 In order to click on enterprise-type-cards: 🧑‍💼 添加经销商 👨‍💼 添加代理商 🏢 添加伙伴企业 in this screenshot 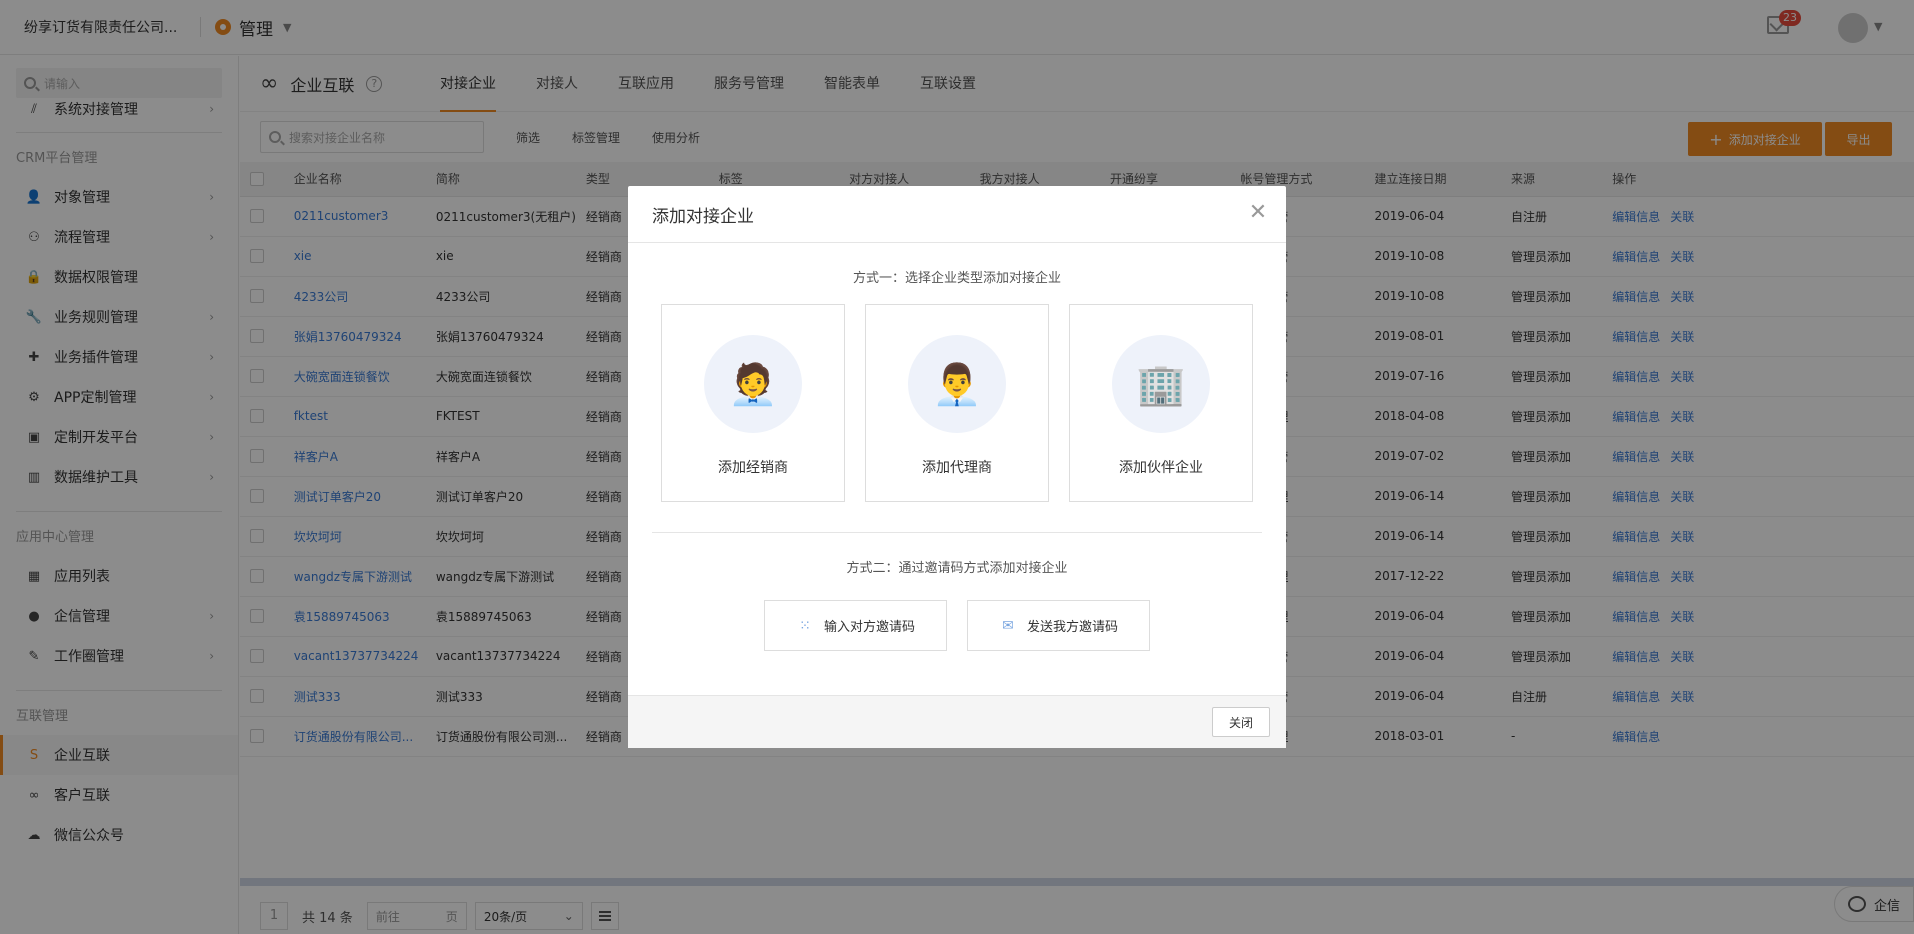, I will do `click(957, 403)`.